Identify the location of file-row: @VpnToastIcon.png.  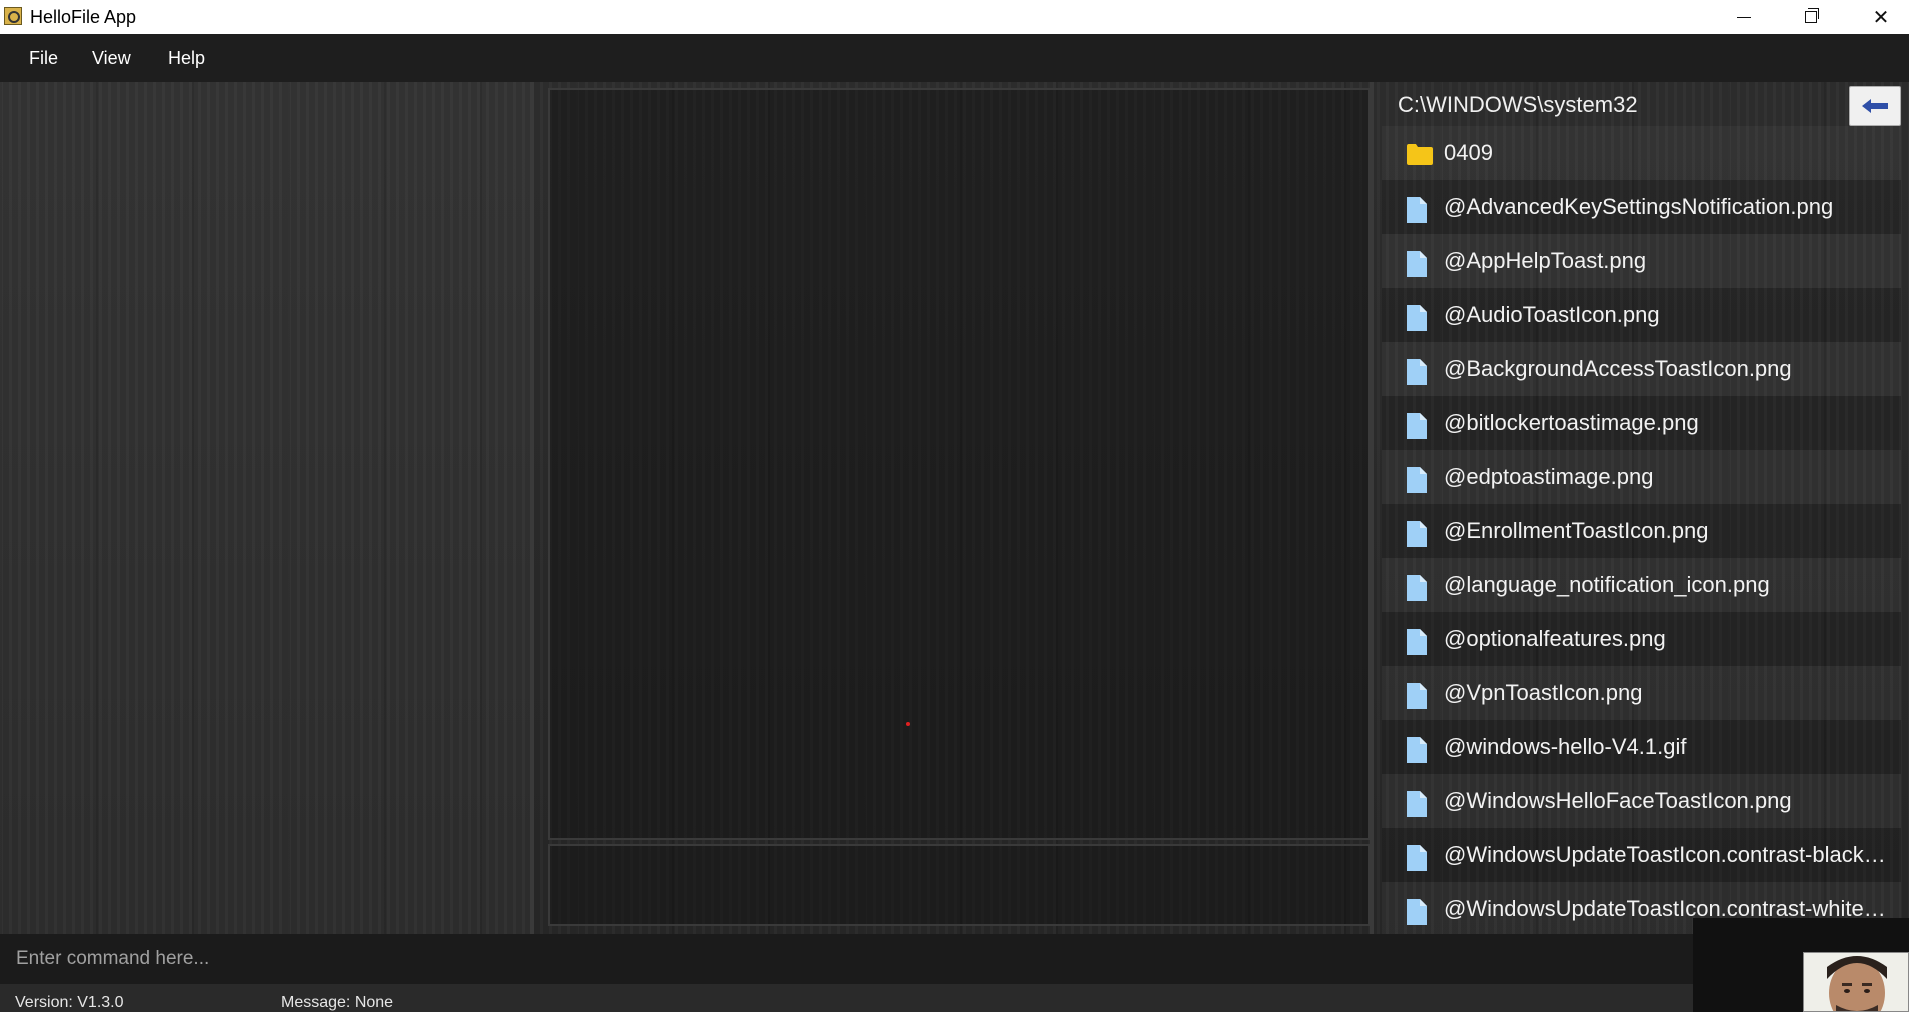
(1641, 693).